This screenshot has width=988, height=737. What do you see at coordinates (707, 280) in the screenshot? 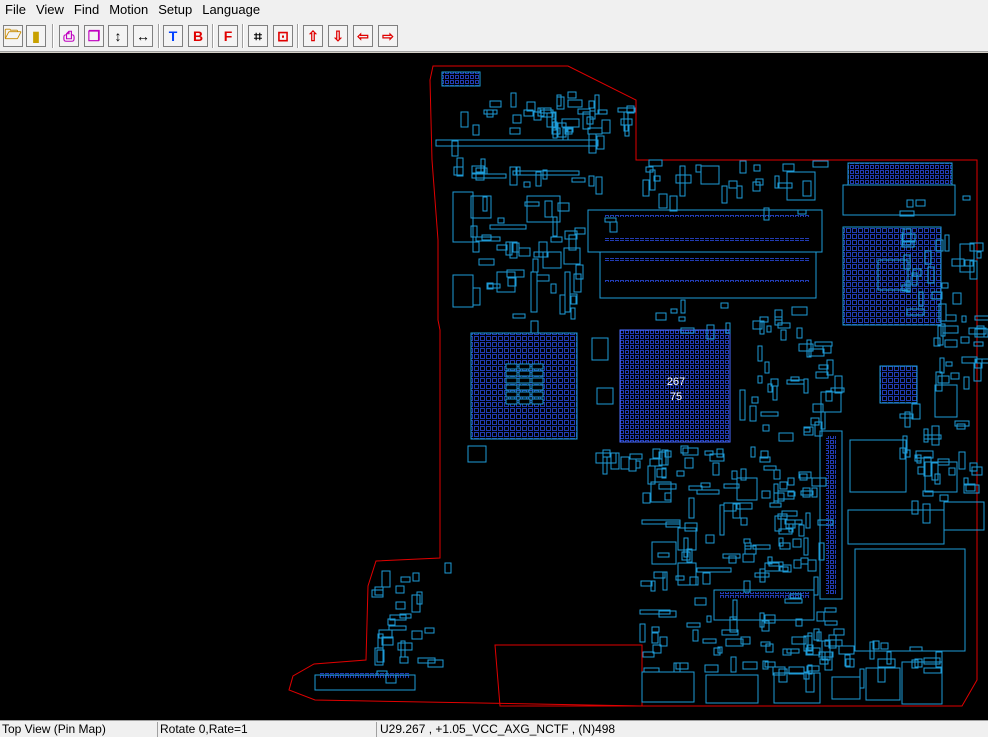
I see `slot-pins` at bounding box center [707, 280].